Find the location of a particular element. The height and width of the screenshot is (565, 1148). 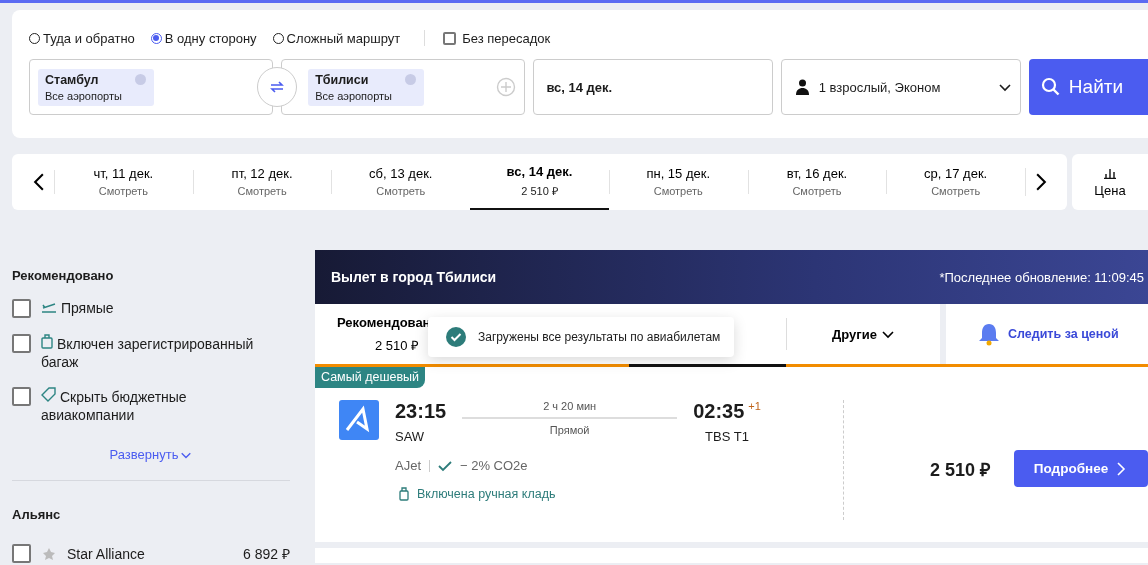

section-title: Альянс is located at coordinates (37, 514).